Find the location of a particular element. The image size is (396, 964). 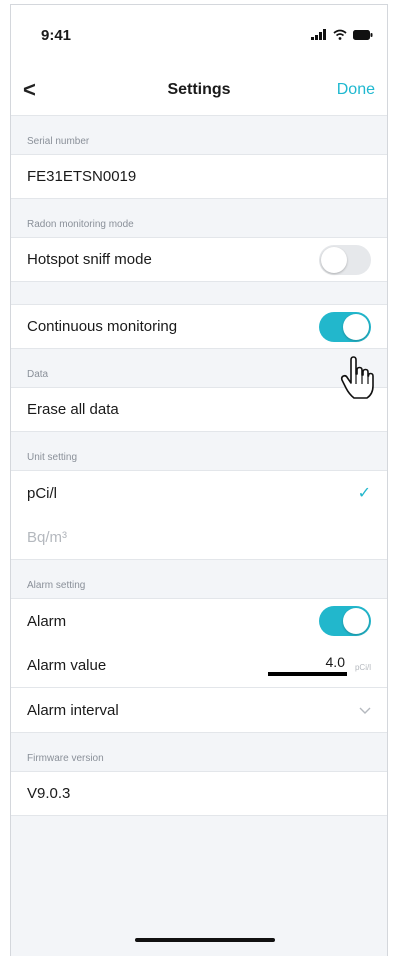

section-header-serial: Serial number is located at coordinates (58, 141).